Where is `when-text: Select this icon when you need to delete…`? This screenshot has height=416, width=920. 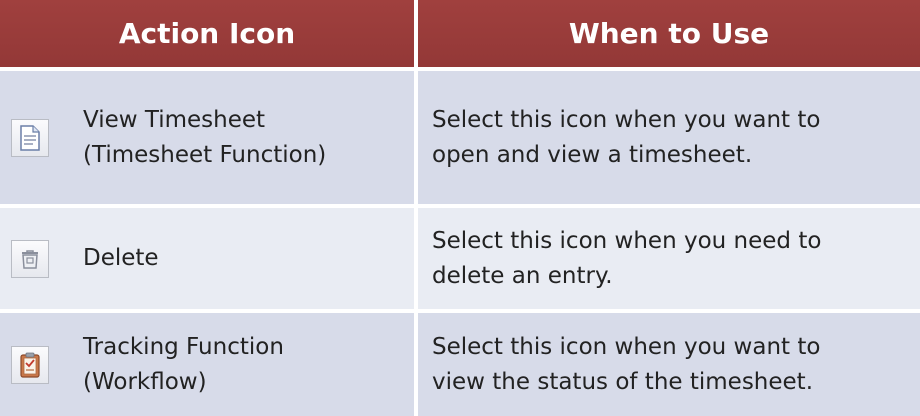
when-text: Select this icon when you need to delete… is located at coordinates (627, 258).